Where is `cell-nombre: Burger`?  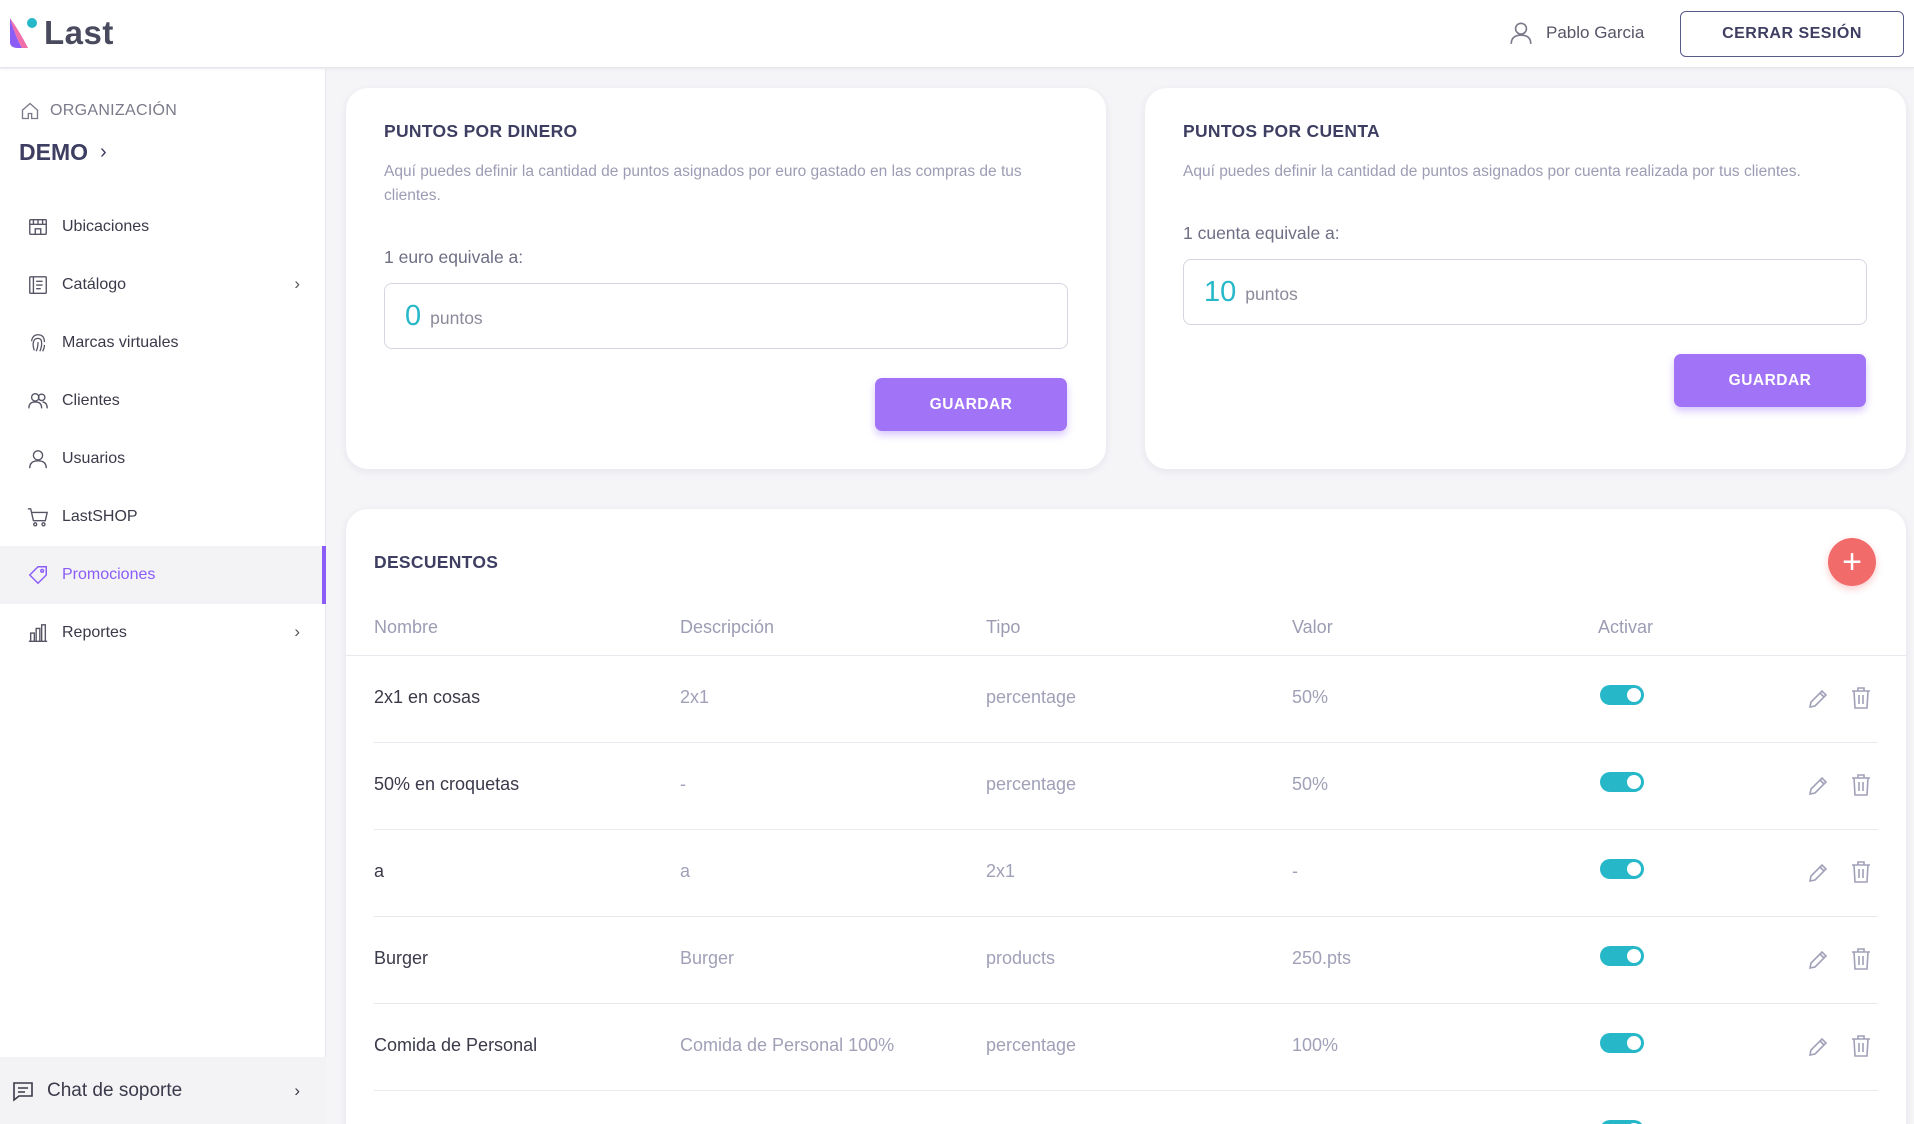
cell-nombre: Burger is located at coordinates (401, 958).